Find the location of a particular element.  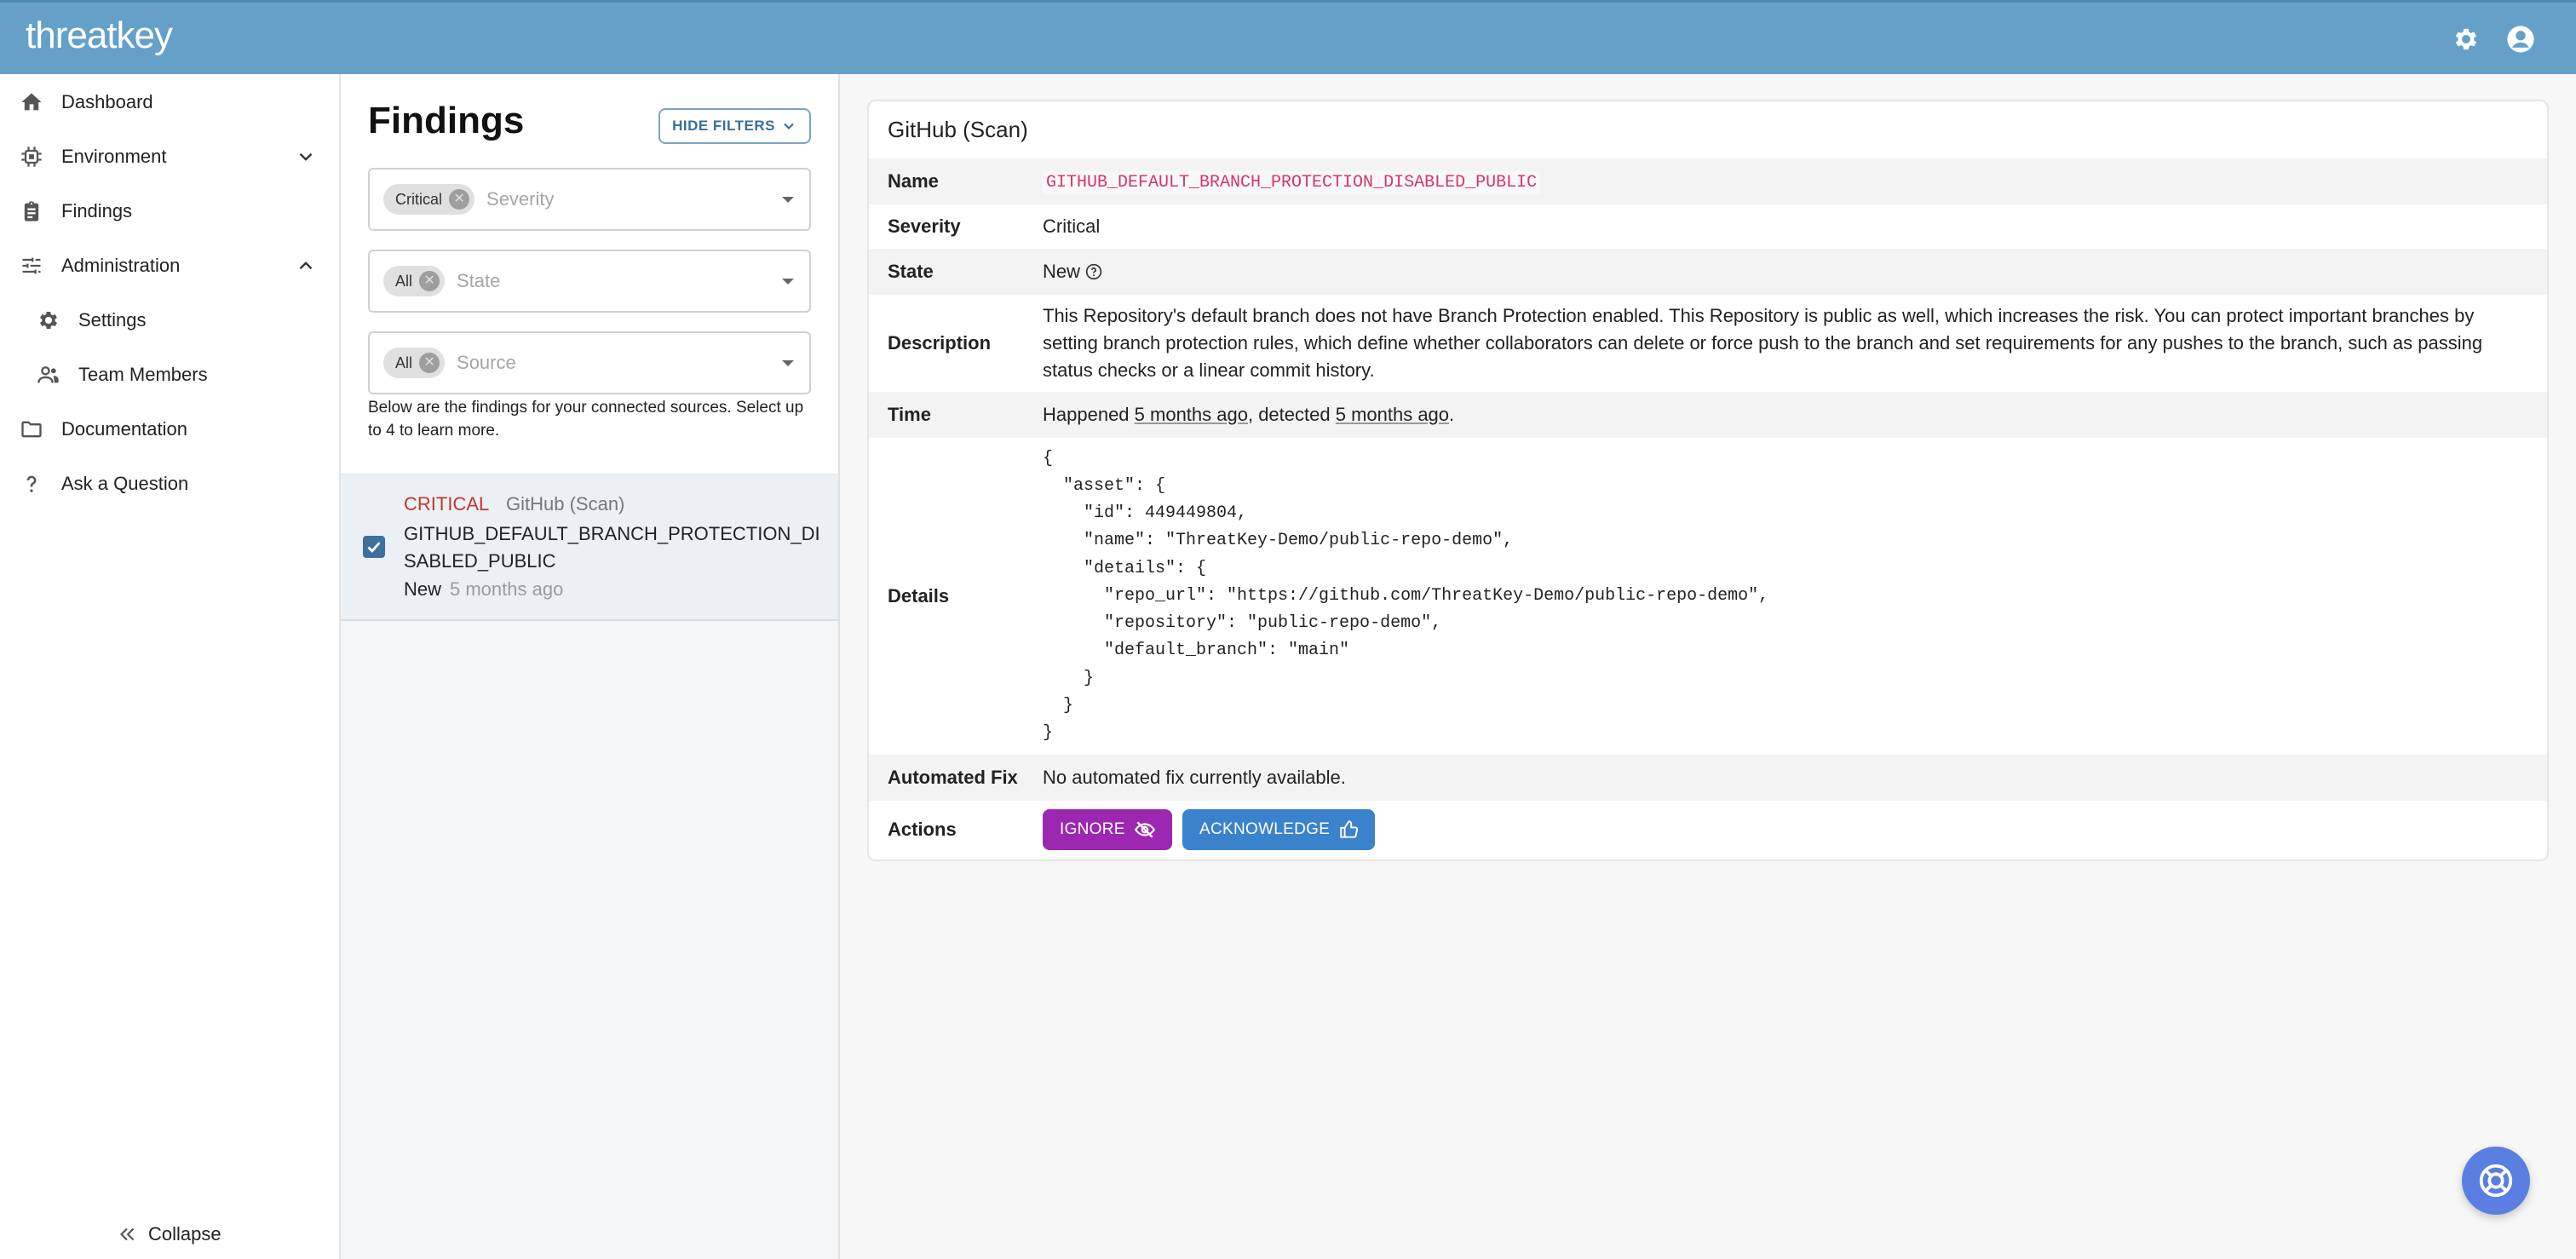

sidebar-item-label: Environment is located at coordinates (114, 156).